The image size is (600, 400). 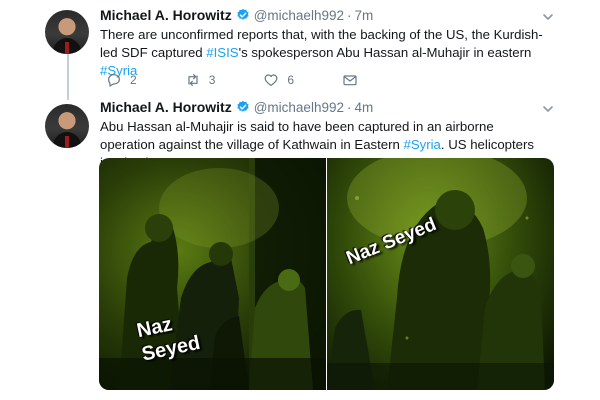 I want to click on envelope-icon, so click(x=350, y=80).